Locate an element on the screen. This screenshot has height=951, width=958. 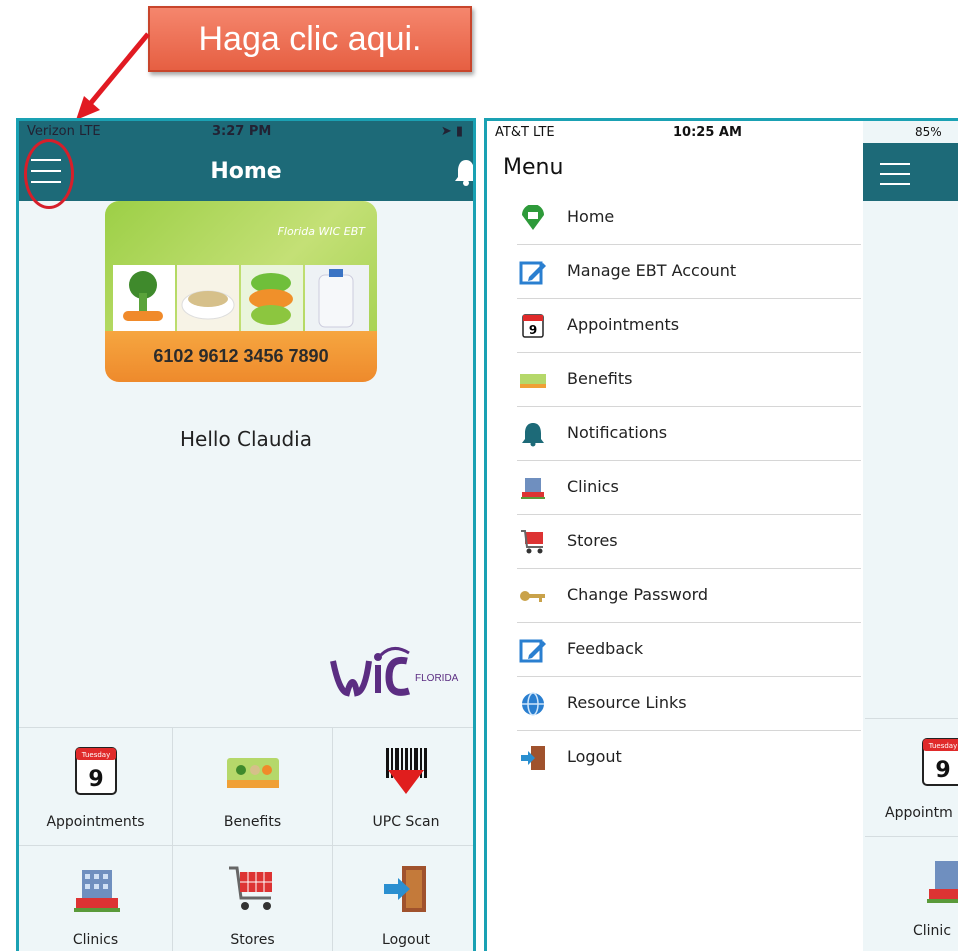
clock: 3:27 PM is located at coordinates (242, 131).